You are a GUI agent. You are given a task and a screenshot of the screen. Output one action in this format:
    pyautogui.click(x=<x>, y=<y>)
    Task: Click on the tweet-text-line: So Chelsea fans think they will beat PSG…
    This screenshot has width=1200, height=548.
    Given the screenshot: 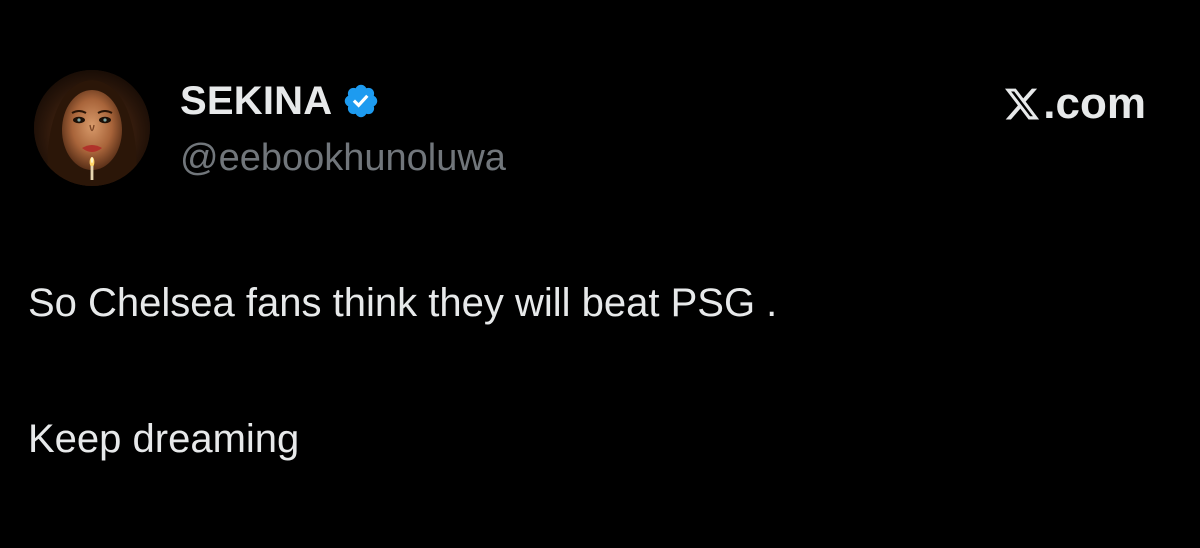 What is the action you would take?
    pyautogui.click(x=403, y=303)
    